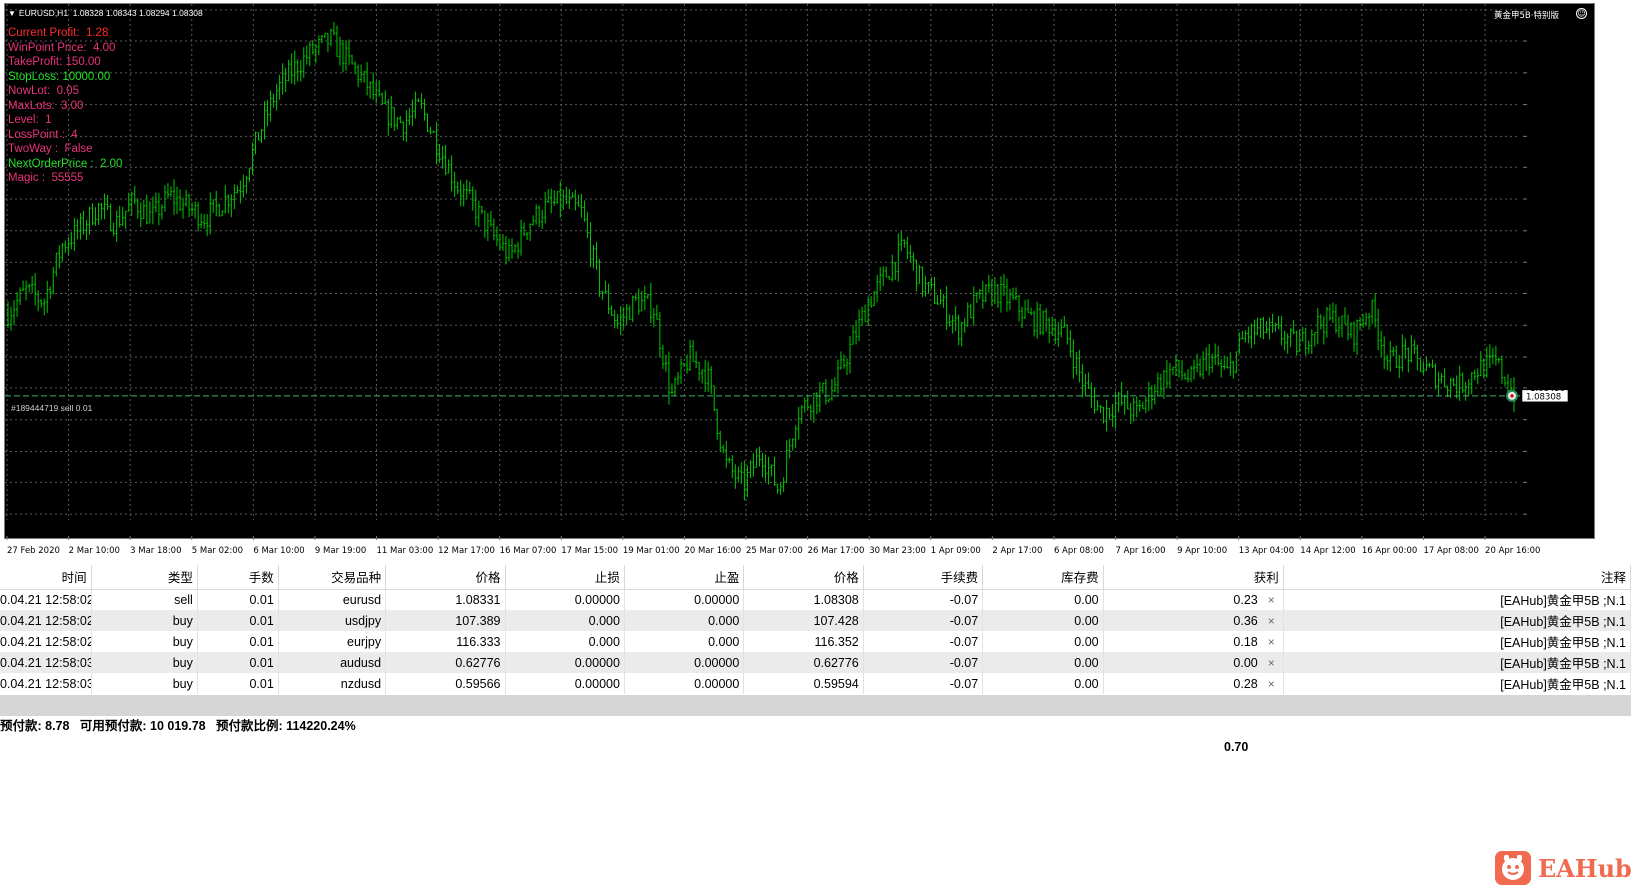 The image size is (1631, 894). What do you see at coordinates (94, 551) in the screenshot?
I see `x-tick-label: 2 Mar 10:00` at bounding box center [94, 551].